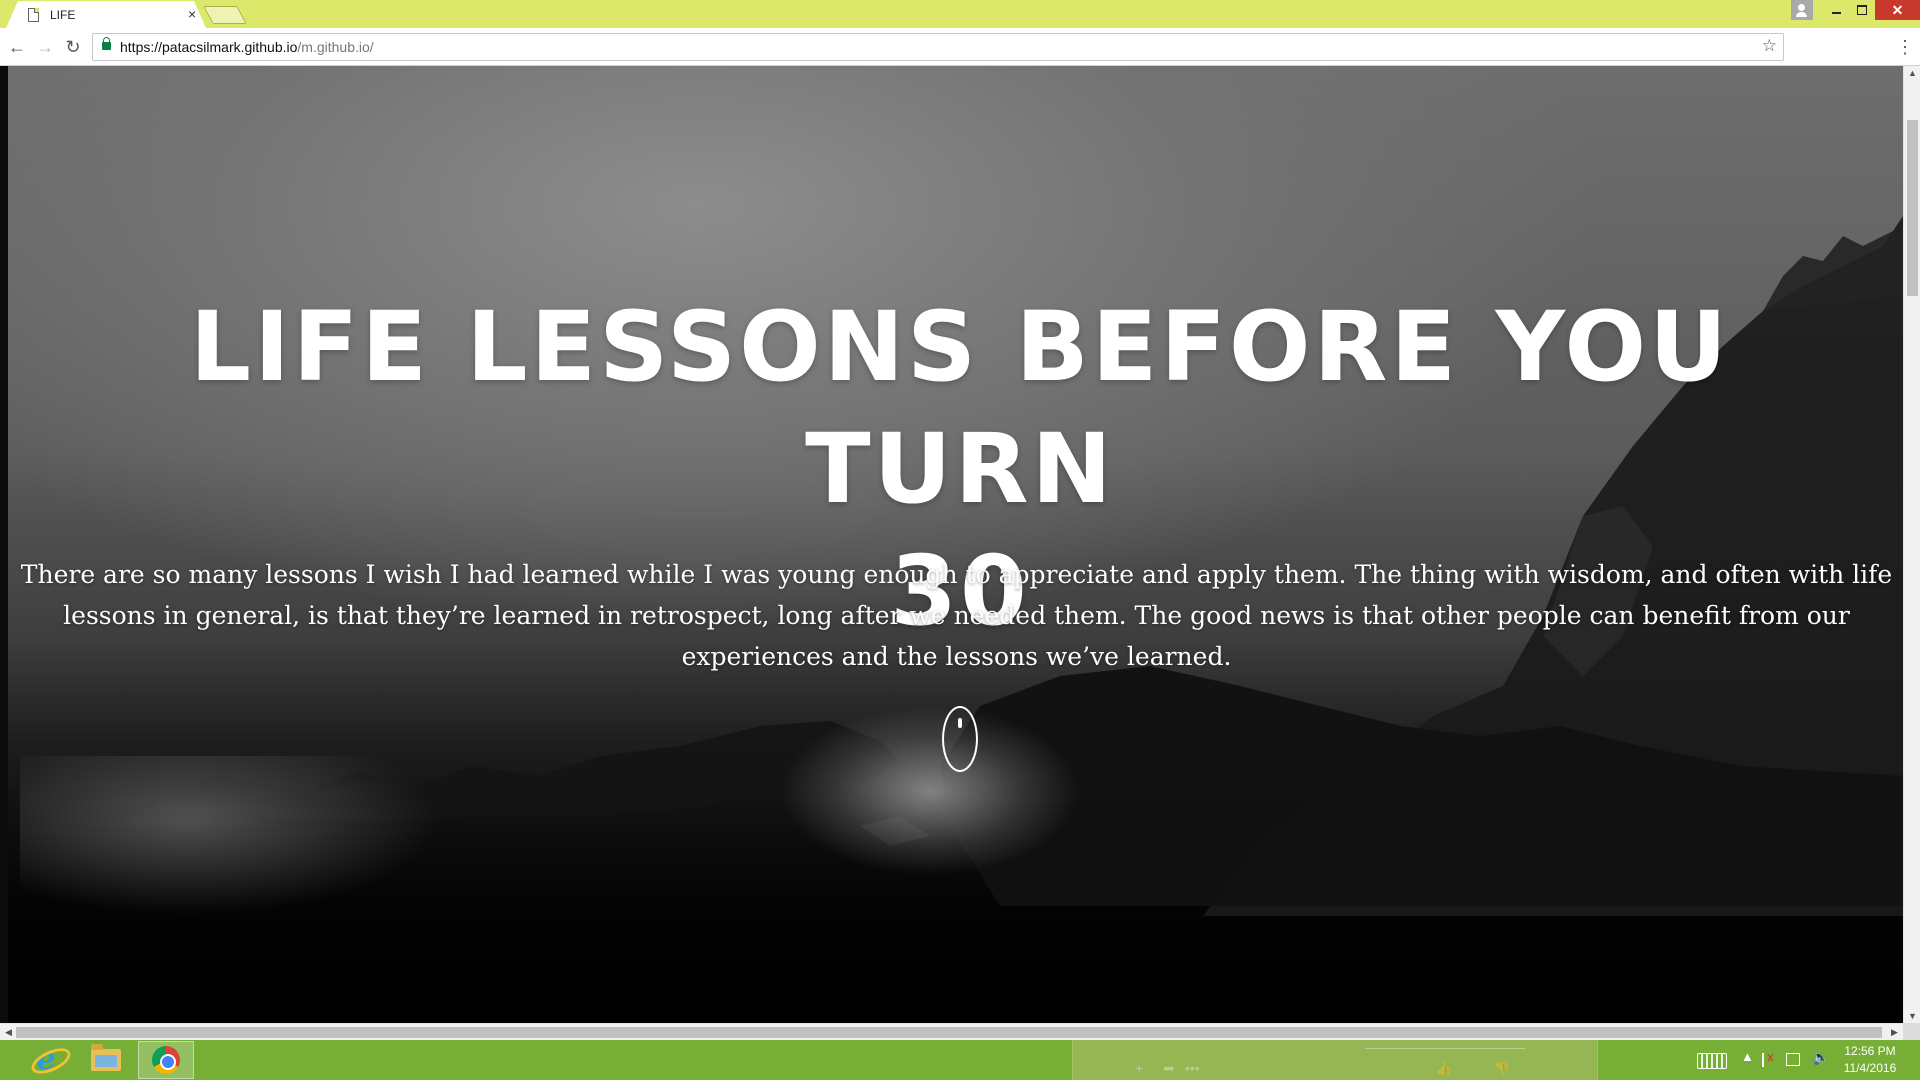  Describe the element at coordinates (1911, 1031) in the screenshot. I see `scrollbar-corner` at that location.